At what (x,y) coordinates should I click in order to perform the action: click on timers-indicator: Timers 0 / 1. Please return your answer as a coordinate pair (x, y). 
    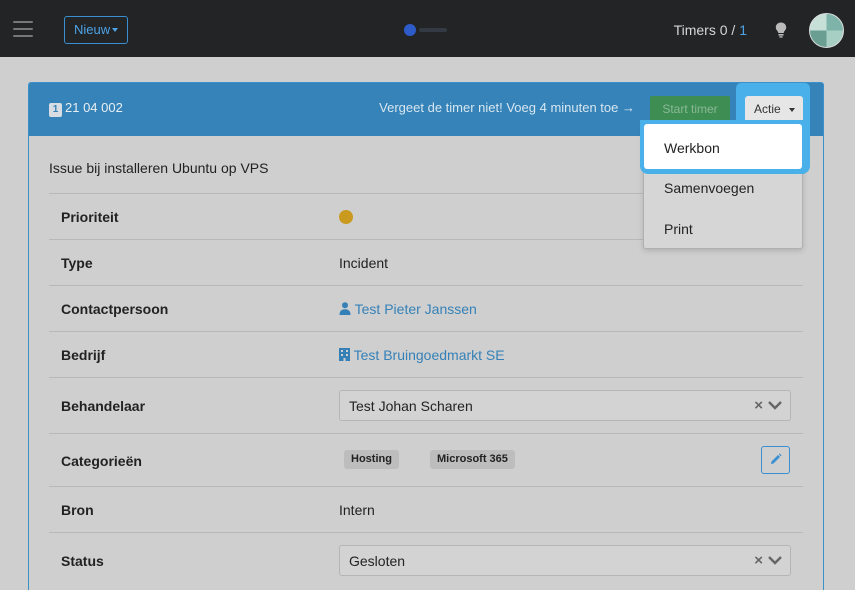
    Looking at the image, I should click on (710, 30).